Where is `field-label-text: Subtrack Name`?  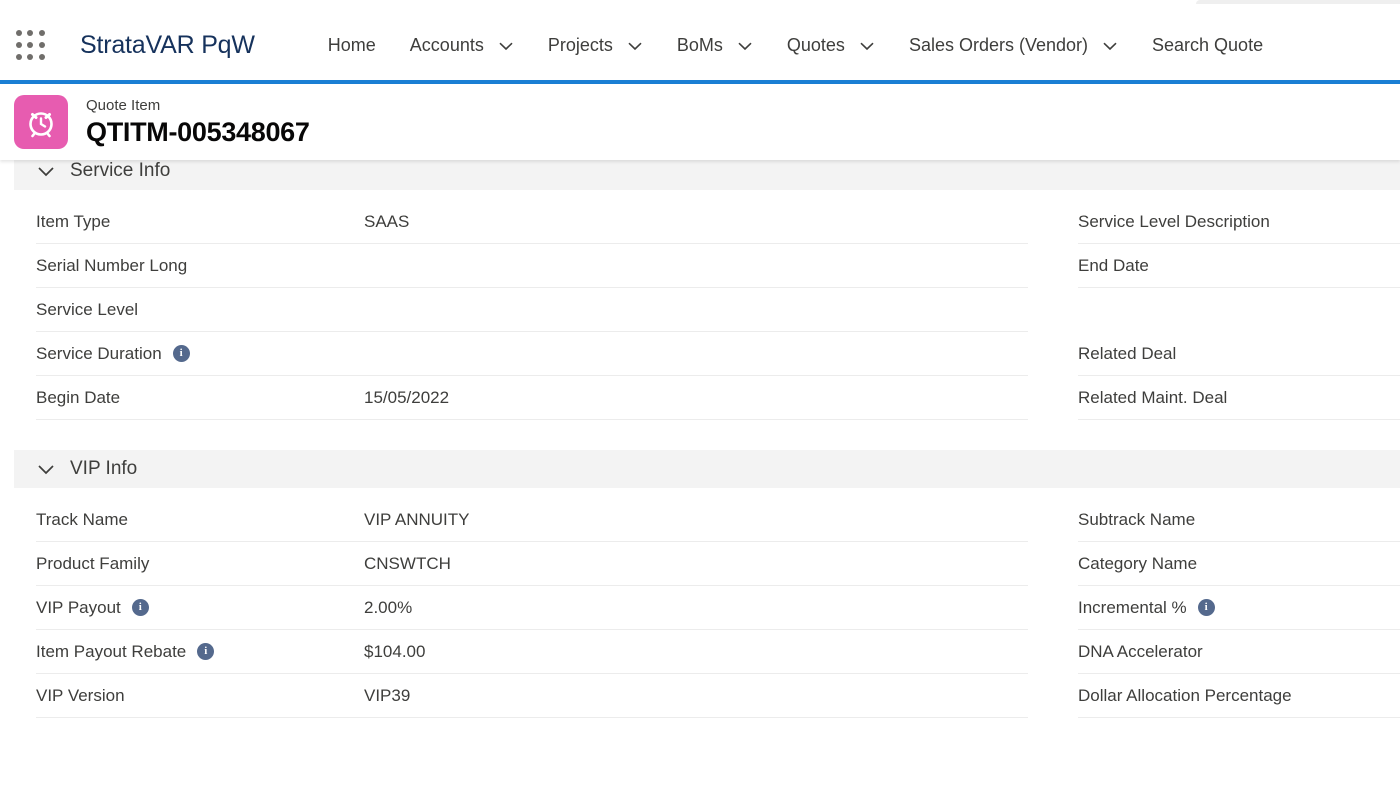
field-label-text: Subtrack Name is located at coordinates (1137, 519).